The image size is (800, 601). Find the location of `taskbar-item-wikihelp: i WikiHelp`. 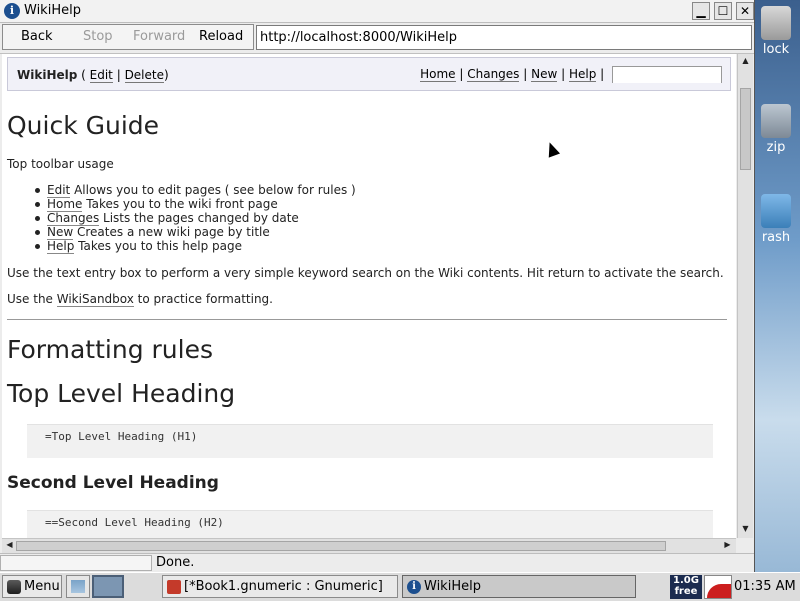

taskbar-item-wikihelp: i WikiHelp is located at coordinates (519, 586).